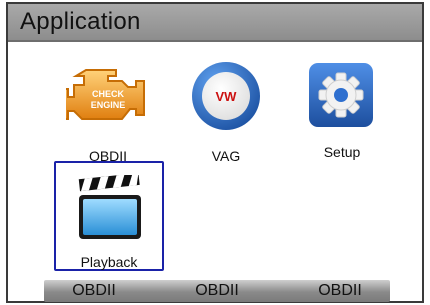 This screenshot has height=305, width=430. Describe the element at coordinates (80, 21) in the screenshot. I see `window-title: Application` at that location.